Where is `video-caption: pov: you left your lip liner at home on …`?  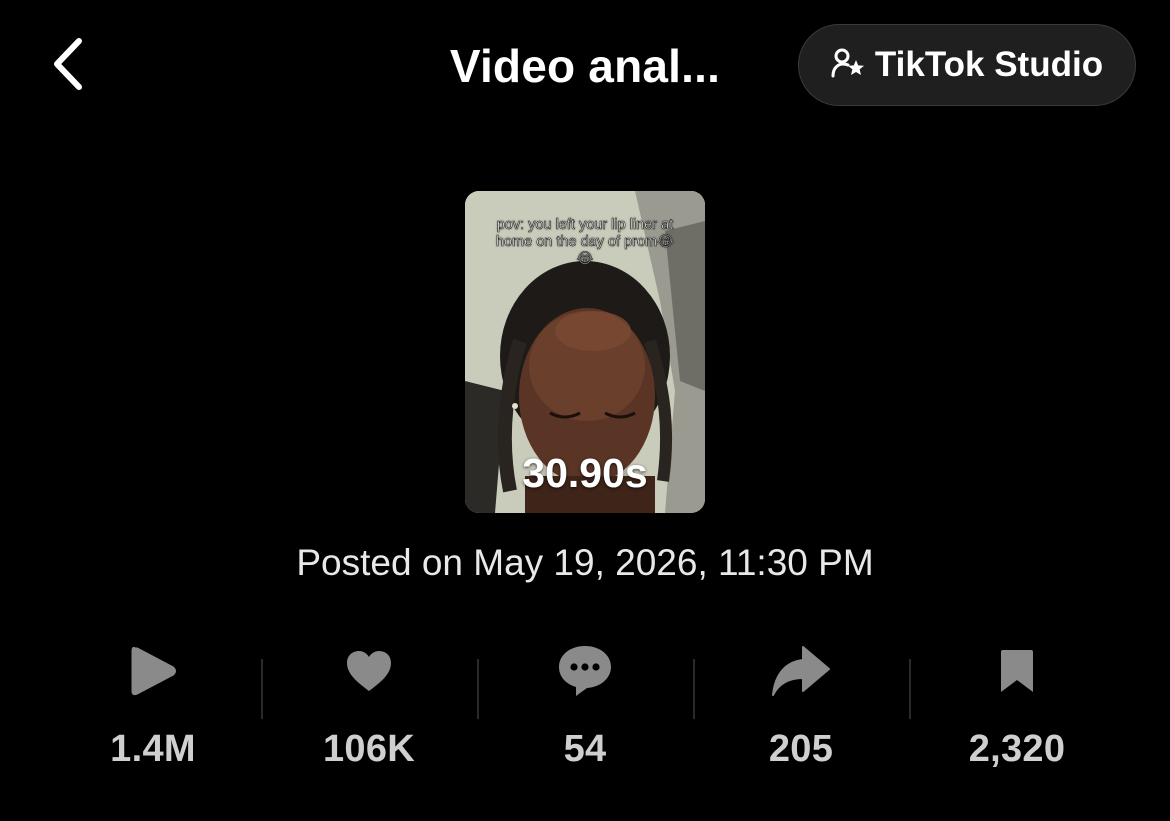 video-caption: pov: you left your lip liner at home on … is located at coordinates (585, 242).